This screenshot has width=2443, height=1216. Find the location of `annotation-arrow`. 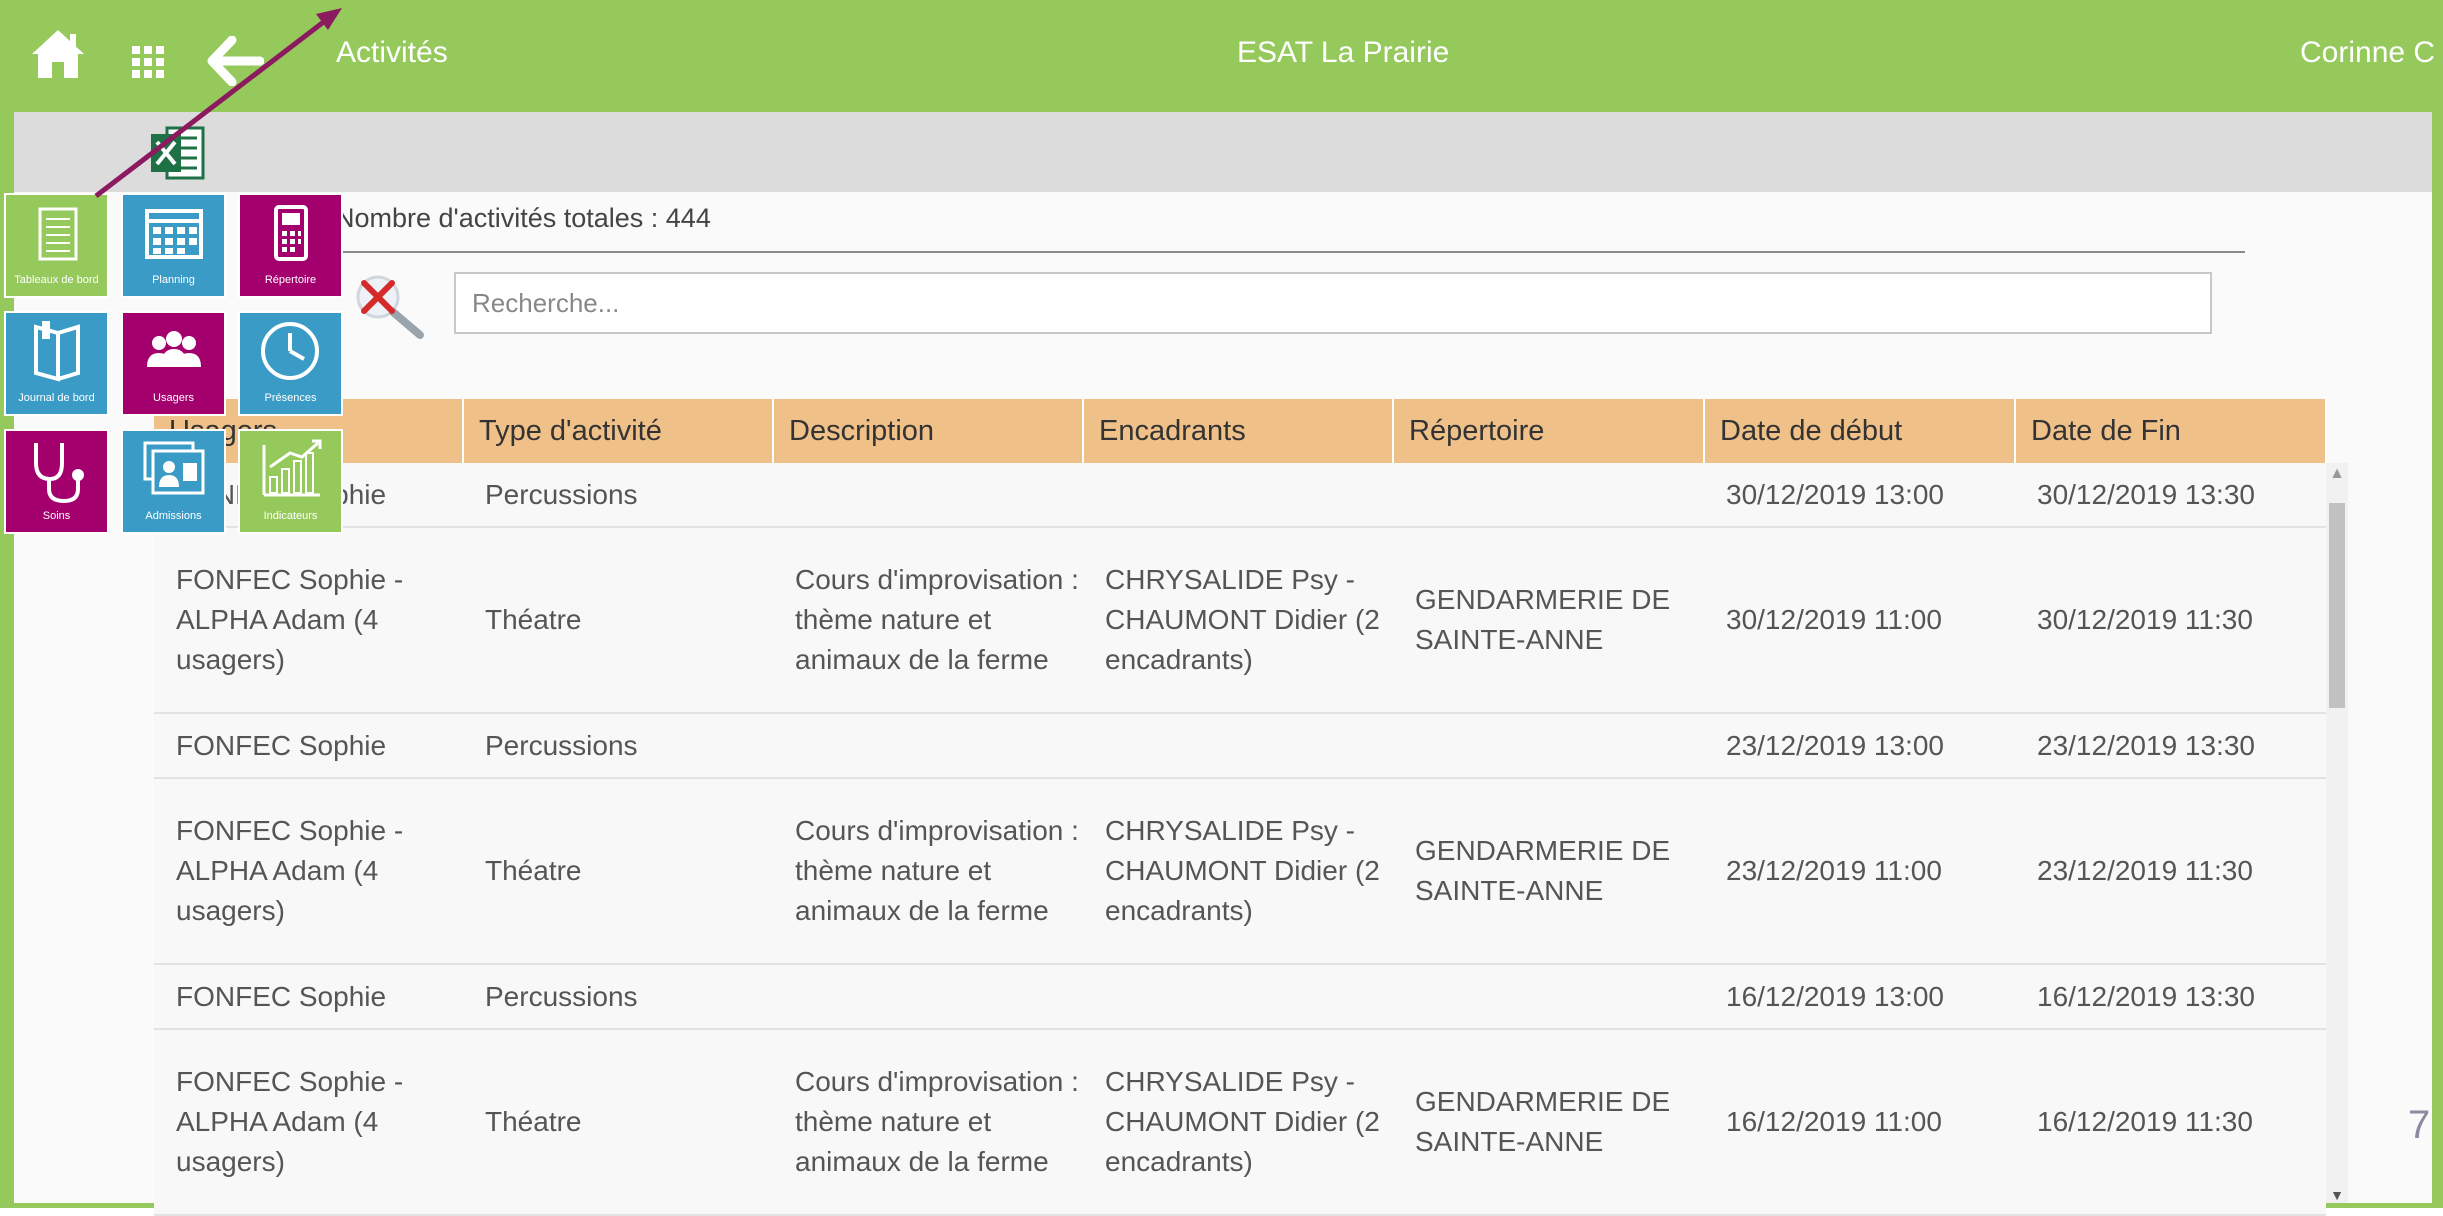

annotation-arrow is located at coordinates (218, 103).